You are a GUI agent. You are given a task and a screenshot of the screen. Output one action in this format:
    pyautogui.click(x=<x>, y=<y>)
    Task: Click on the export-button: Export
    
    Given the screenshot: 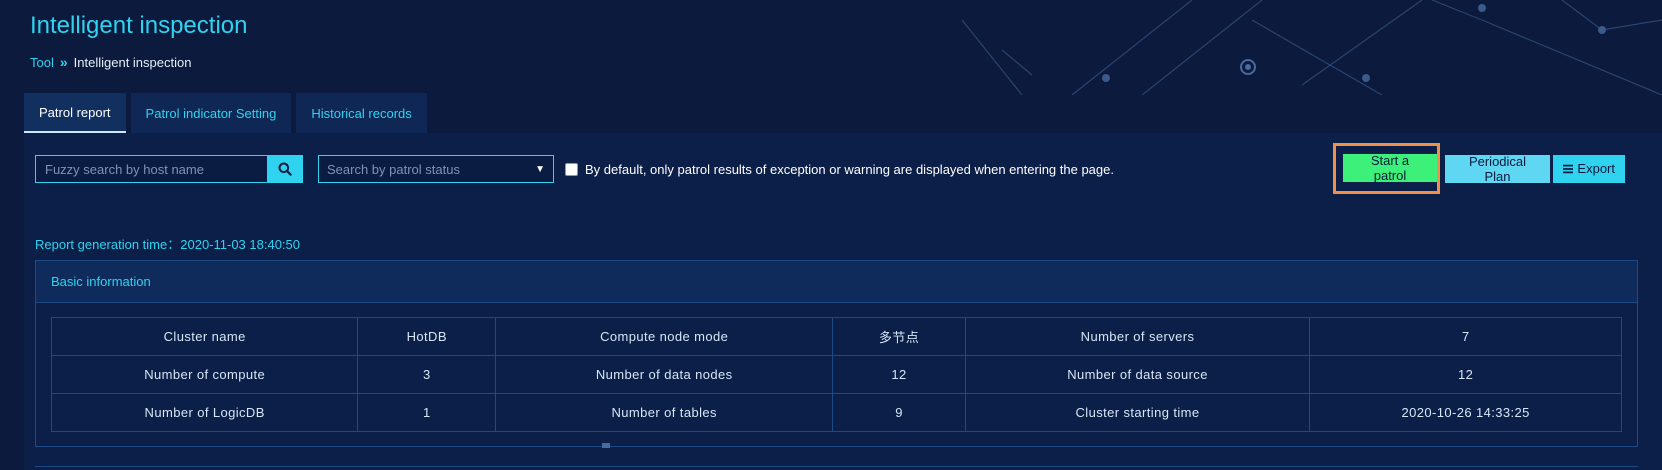 What is the action you would take?
    pyautogui.click(x=1589, y=168)
    